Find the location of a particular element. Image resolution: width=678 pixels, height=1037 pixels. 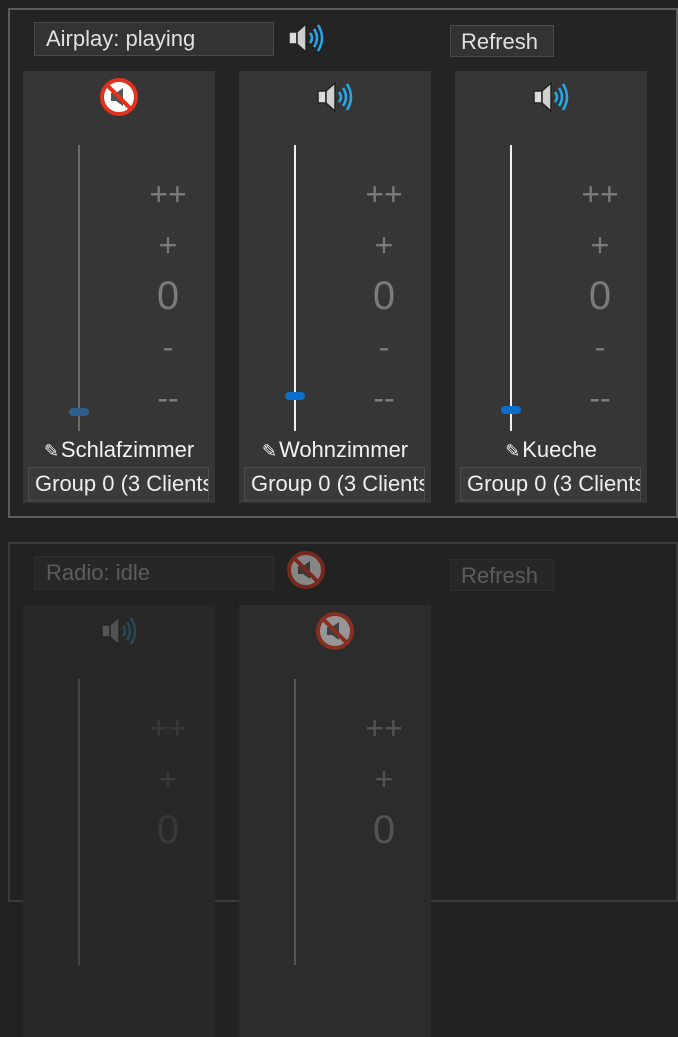

client-name-label: Kueche is located at coordinates (559, 449).